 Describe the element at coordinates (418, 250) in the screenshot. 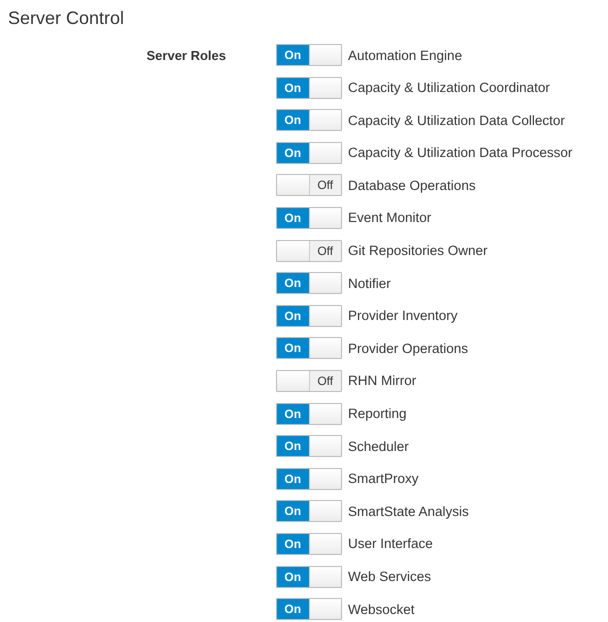

I see `role-name: Git Repositories Owner` at that location.